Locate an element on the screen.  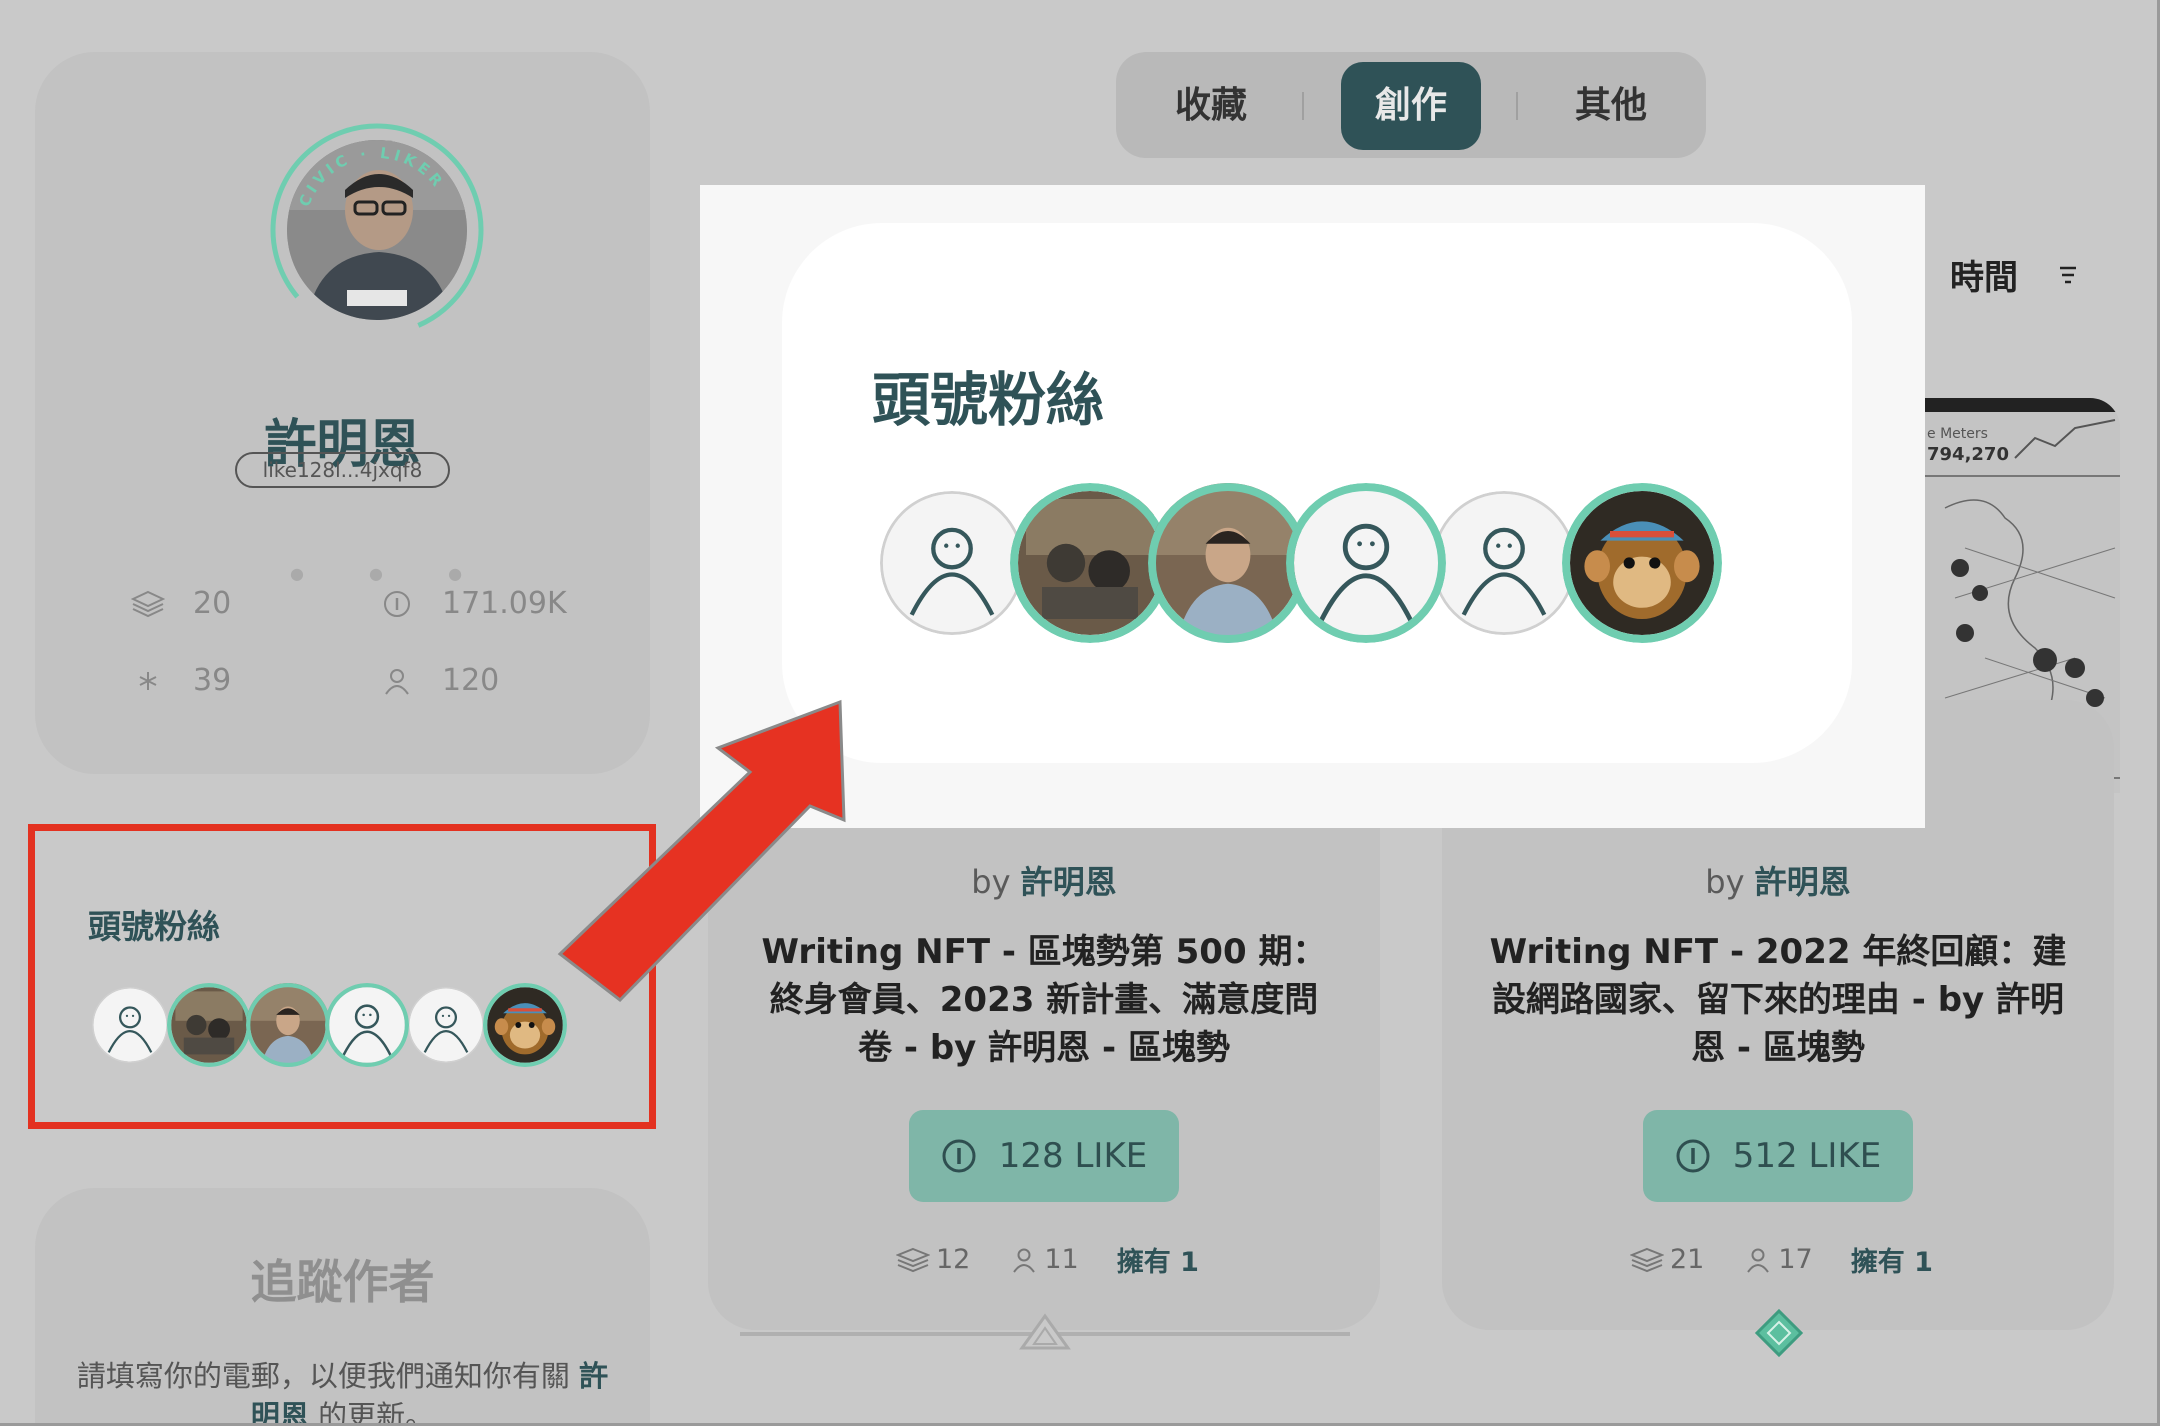
like-button-label: 512 LIKE is located at coordinates (1807, 1156).